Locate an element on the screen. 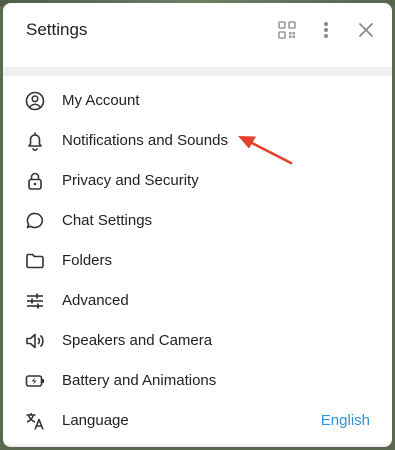  menu-item-folders: Folders is located at coordinates (197, 261).